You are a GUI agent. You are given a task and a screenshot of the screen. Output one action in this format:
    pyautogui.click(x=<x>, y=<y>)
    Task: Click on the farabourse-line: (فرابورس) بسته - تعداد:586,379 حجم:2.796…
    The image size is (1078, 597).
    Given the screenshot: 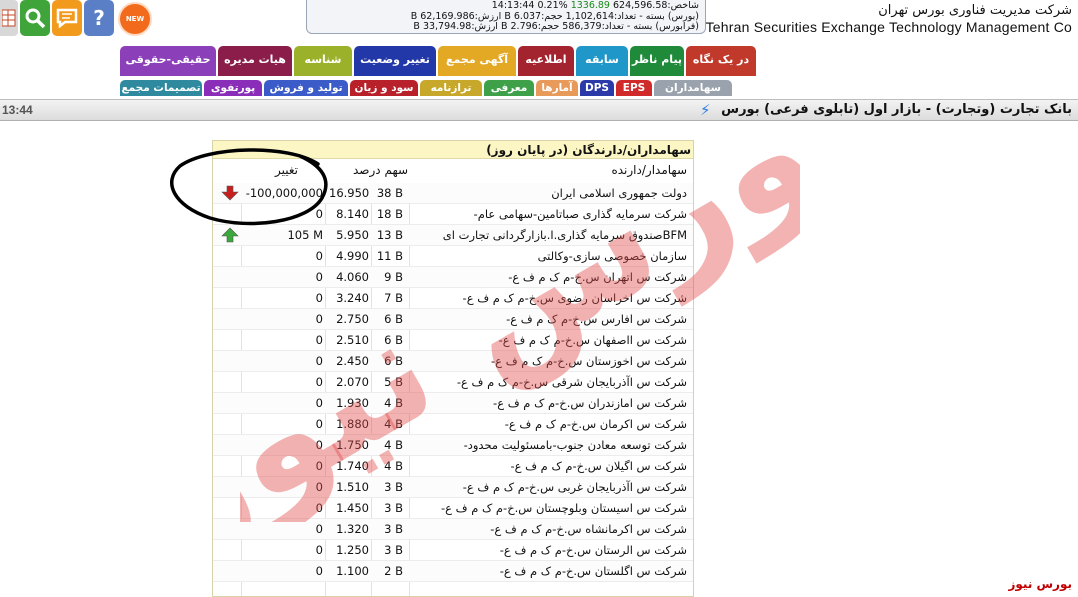 What is the action you would take?
    pyautogui.click(x=556, y=26)
    